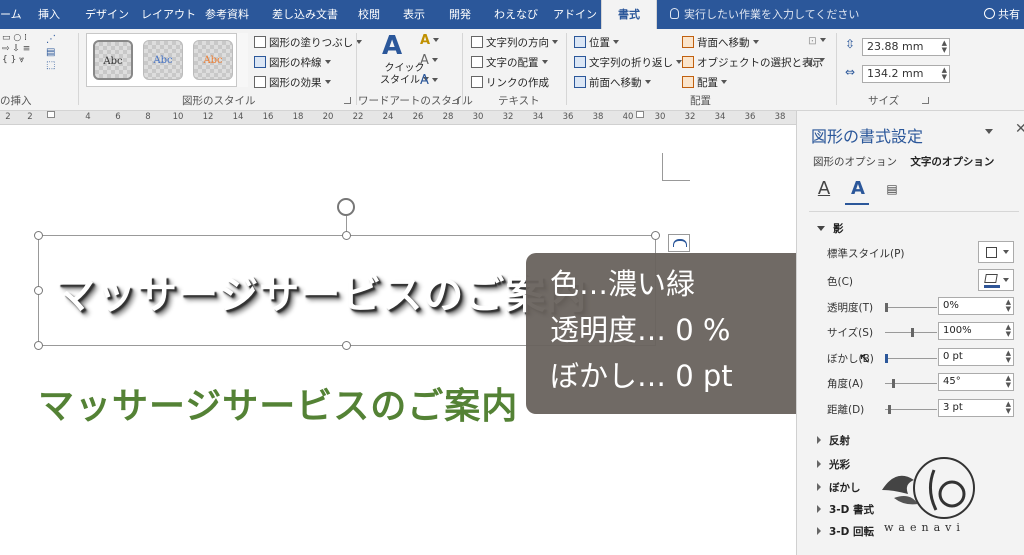  I want to click on distance-slider, so click(911, 409).